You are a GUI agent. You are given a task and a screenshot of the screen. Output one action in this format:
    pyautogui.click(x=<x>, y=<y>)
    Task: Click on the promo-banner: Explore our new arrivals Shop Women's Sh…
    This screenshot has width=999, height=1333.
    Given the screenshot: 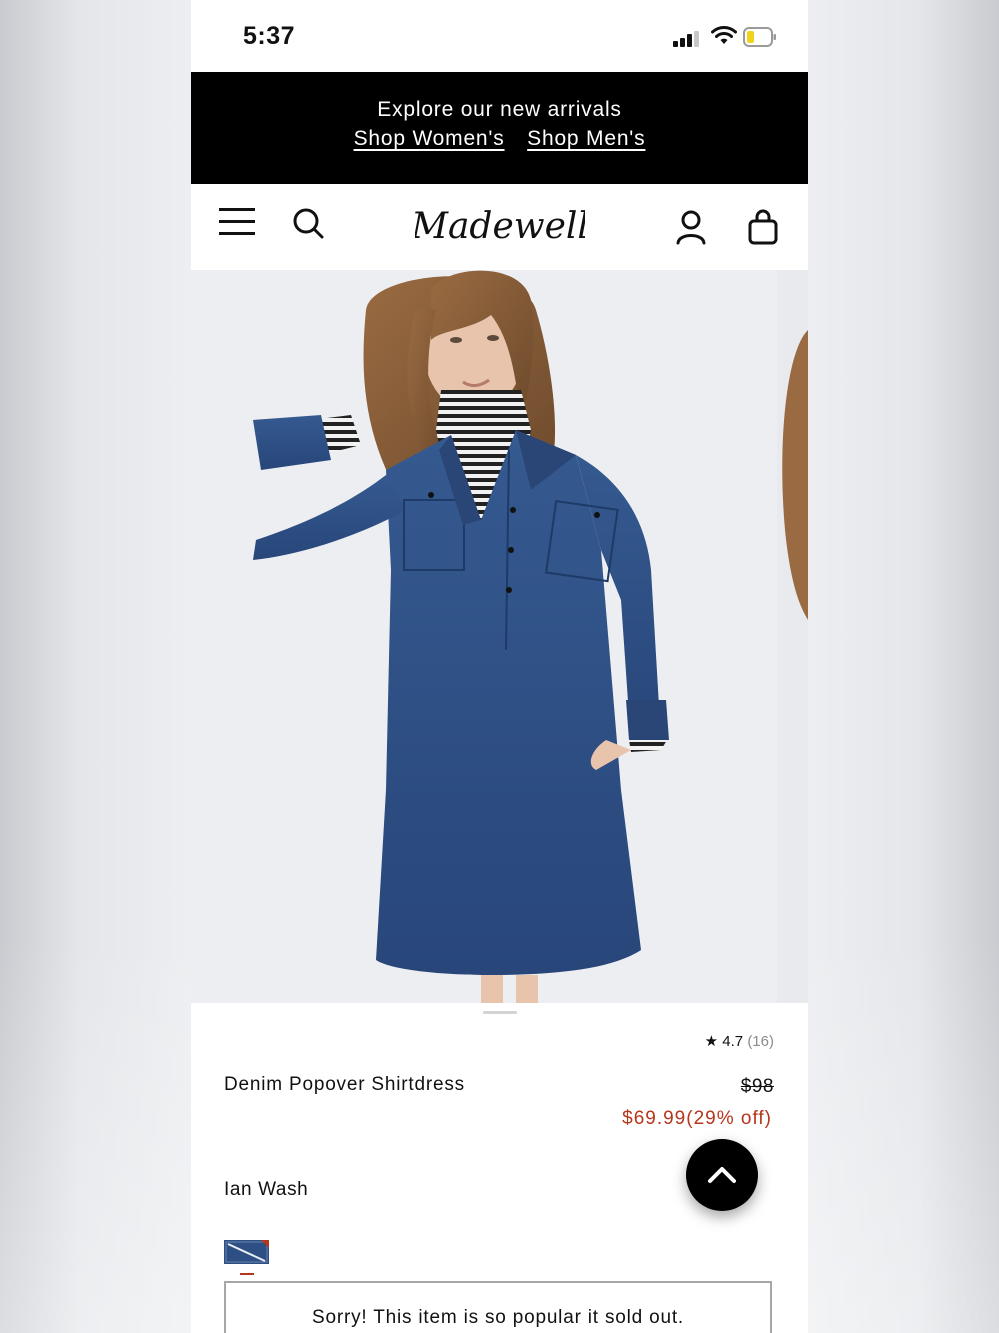 What is the action you would take?
    pyautogui.click(x=499, y=128)
    